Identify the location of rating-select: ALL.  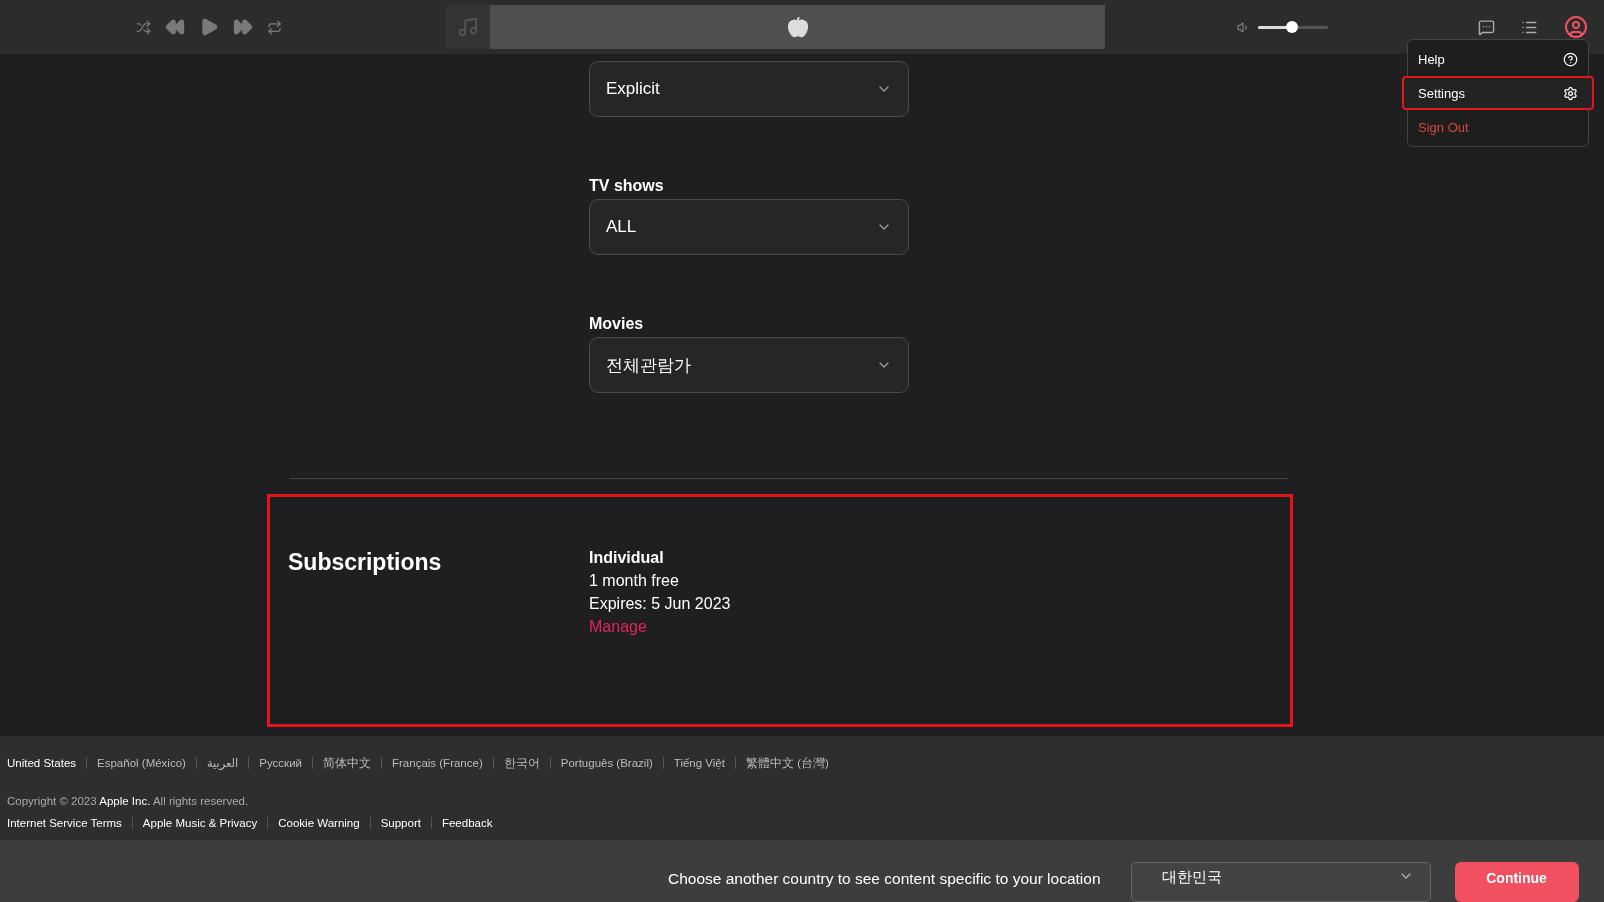
(749, 227).